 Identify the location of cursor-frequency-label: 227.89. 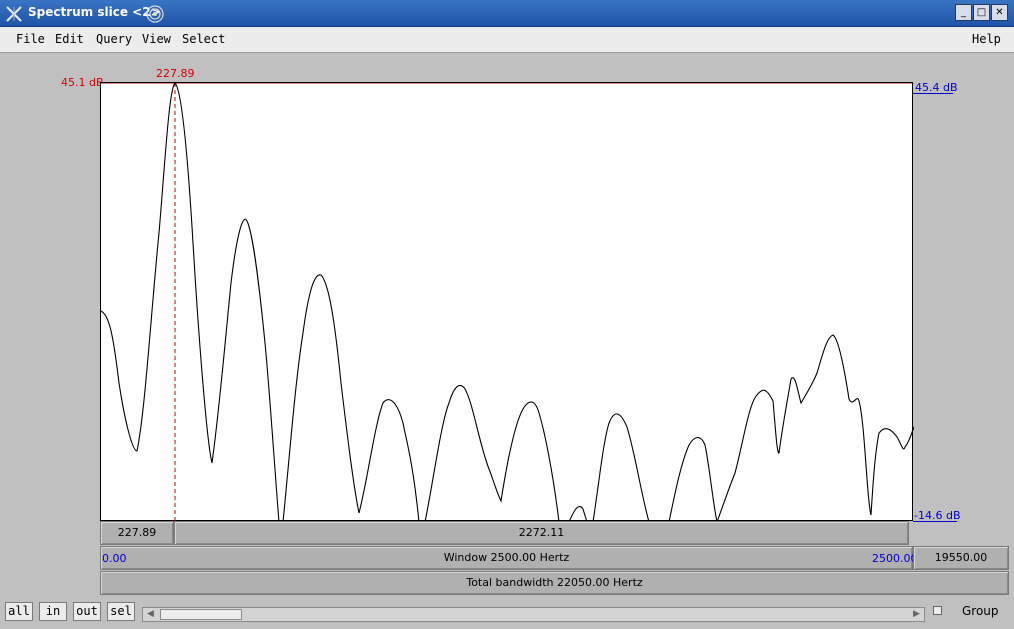
(175, 73).